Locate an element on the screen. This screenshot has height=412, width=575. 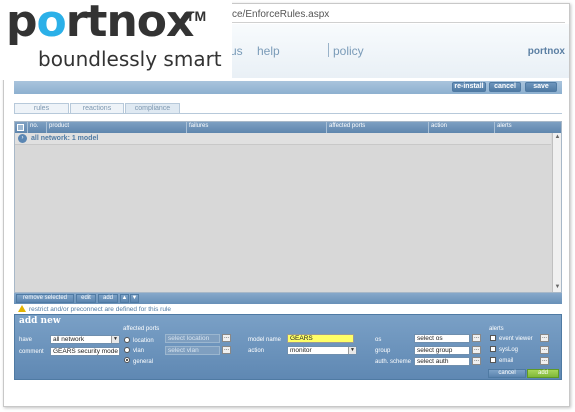
model-name-input: GEARS is located at coordinates (320, 338).